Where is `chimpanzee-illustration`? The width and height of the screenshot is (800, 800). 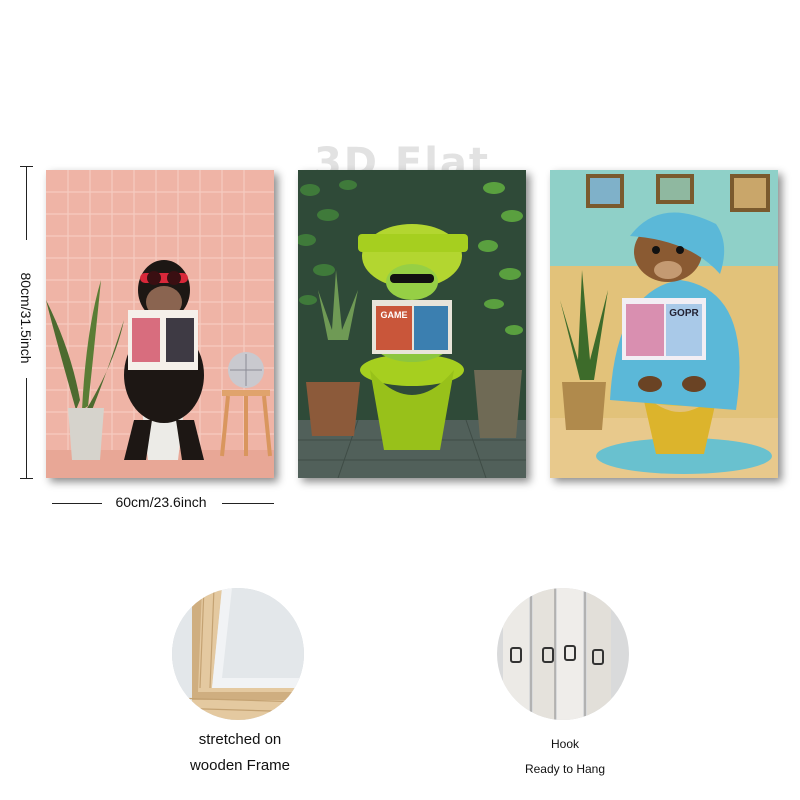
chimpanzee-illustration is located at coordinates (160, 324).